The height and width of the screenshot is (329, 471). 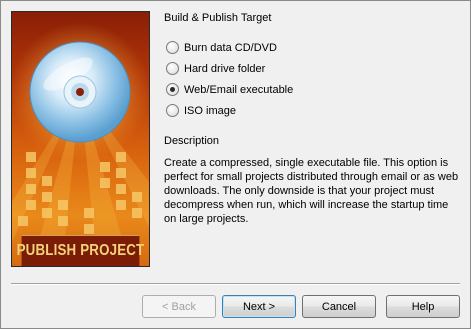 I want to click on option-burn-cd-dvd: Burn data CD/DVD, so click(x=229, y=47).